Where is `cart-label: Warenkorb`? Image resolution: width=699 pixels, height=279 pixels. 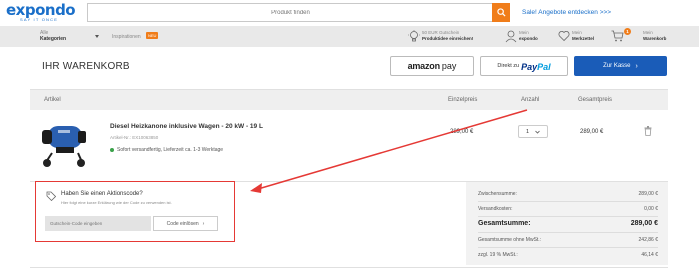
cart-label: Warenkorb is located at coordinates (655, 38).